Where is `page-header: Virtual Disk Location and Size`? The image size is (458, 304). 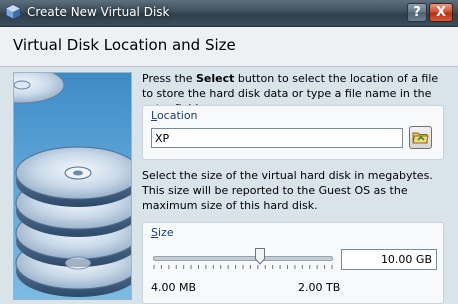
page-header: Virtual Disk Location and Size is located at coordinates (229, 47).